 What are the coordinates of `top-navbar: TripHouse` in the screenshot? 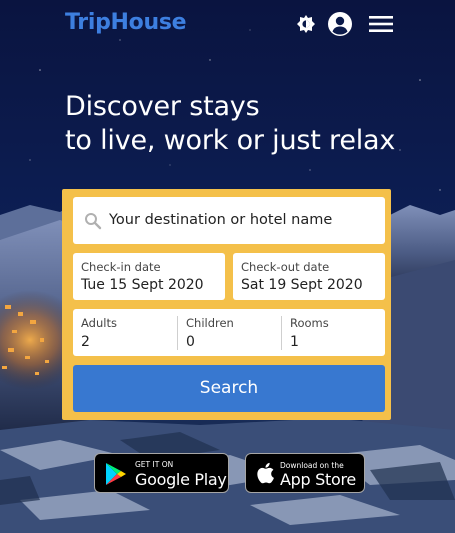 It's located at (227, 24).